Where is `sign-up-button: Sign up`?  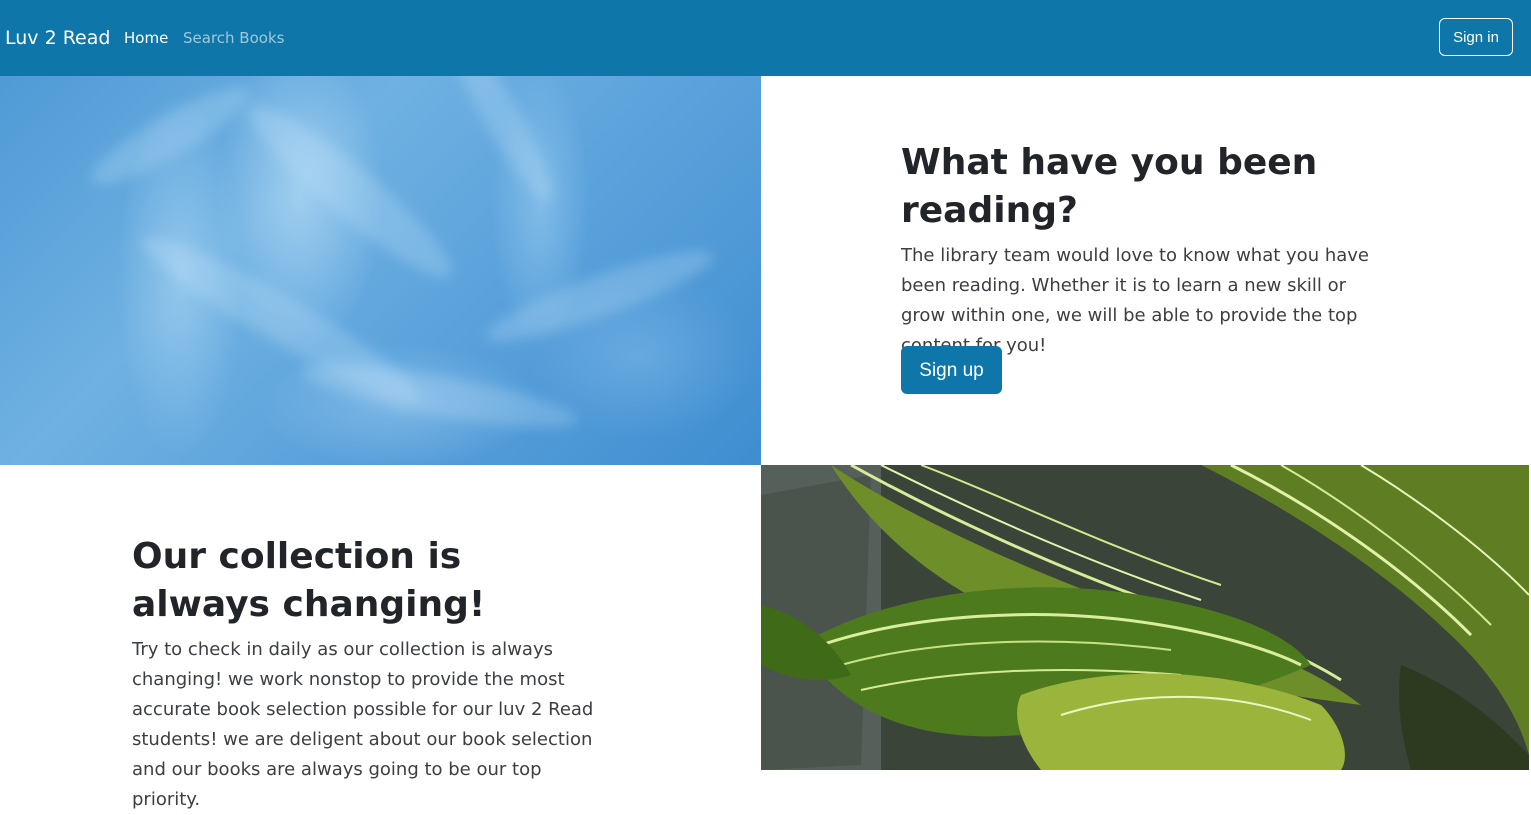 sign-up-button: Sign up is located at coordinates (951, 370).